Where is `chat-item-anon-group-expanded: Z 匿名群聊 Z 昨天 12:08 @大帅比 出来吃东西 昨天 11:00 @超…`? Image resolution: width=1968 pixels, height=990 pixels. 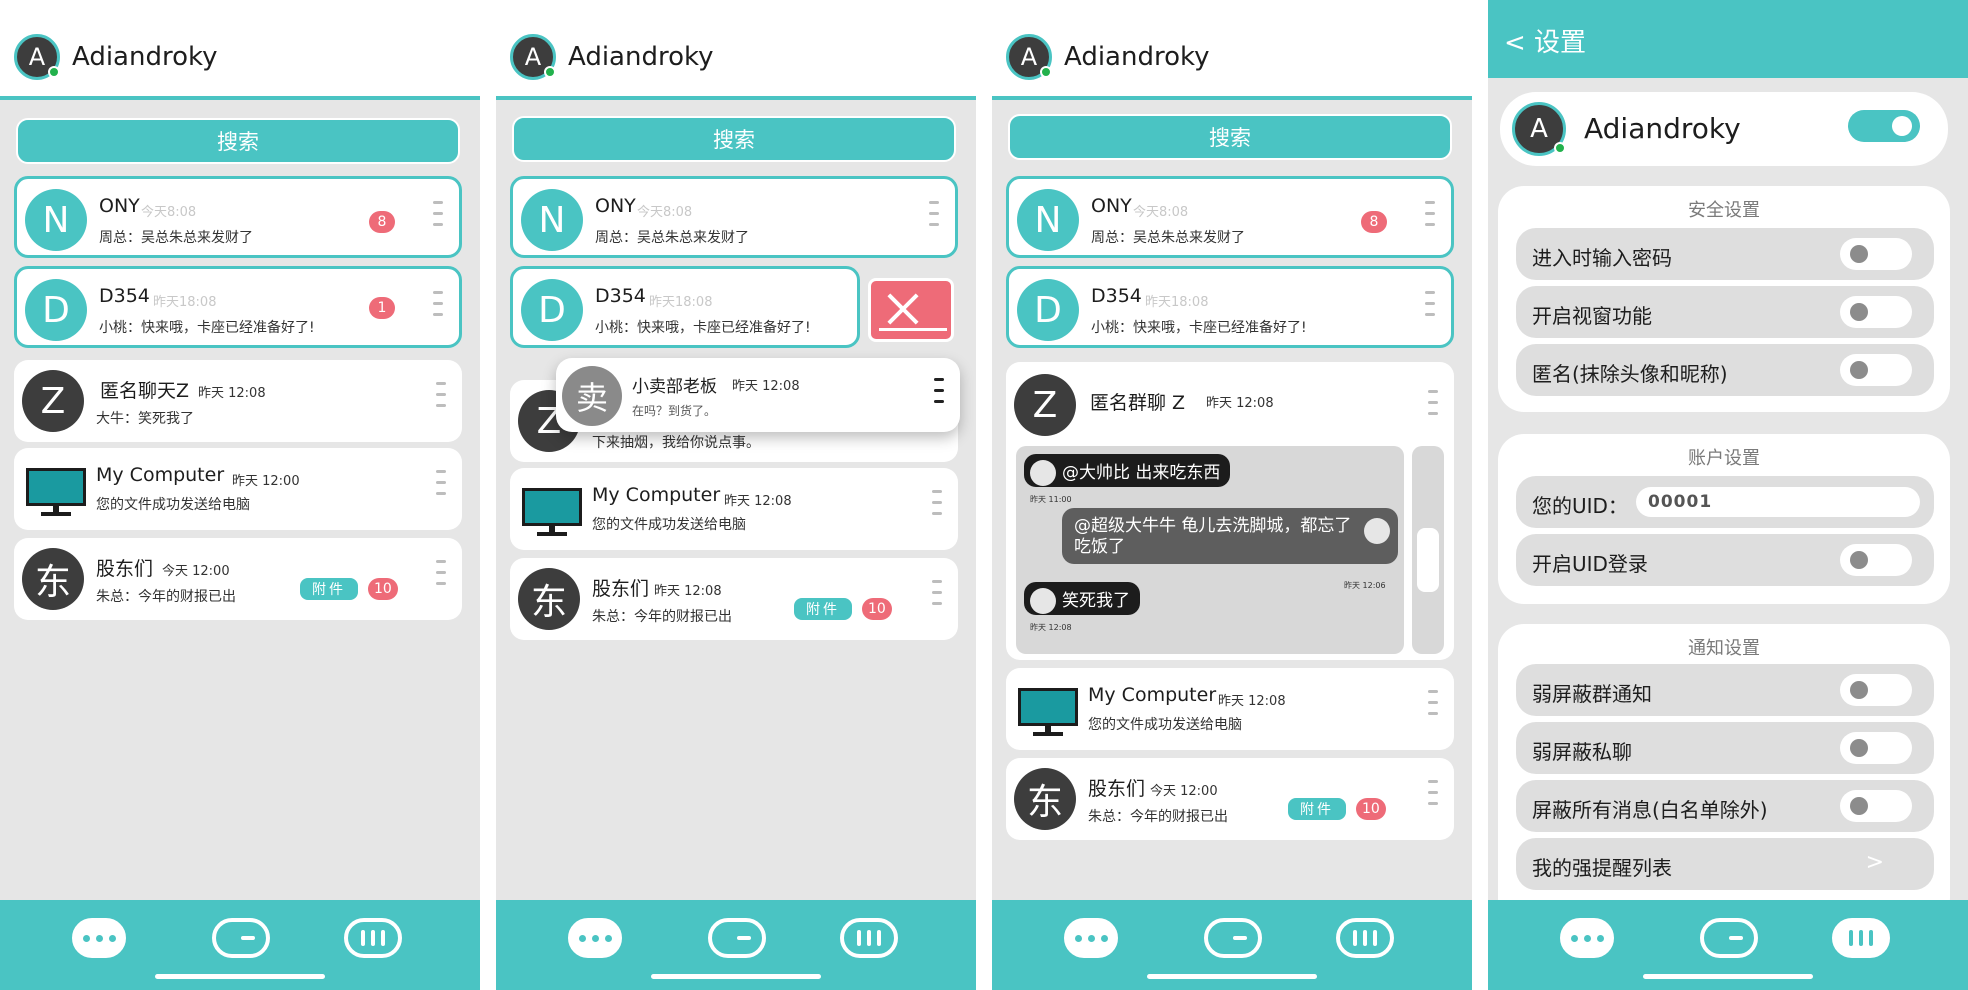 chat-item-anon-group-expanded: Z 匿名群聊 Z 昨天 12:08 @大帅比 出来吃东西 昨天 11:00 @超… is located at coordinates (1230, 511).